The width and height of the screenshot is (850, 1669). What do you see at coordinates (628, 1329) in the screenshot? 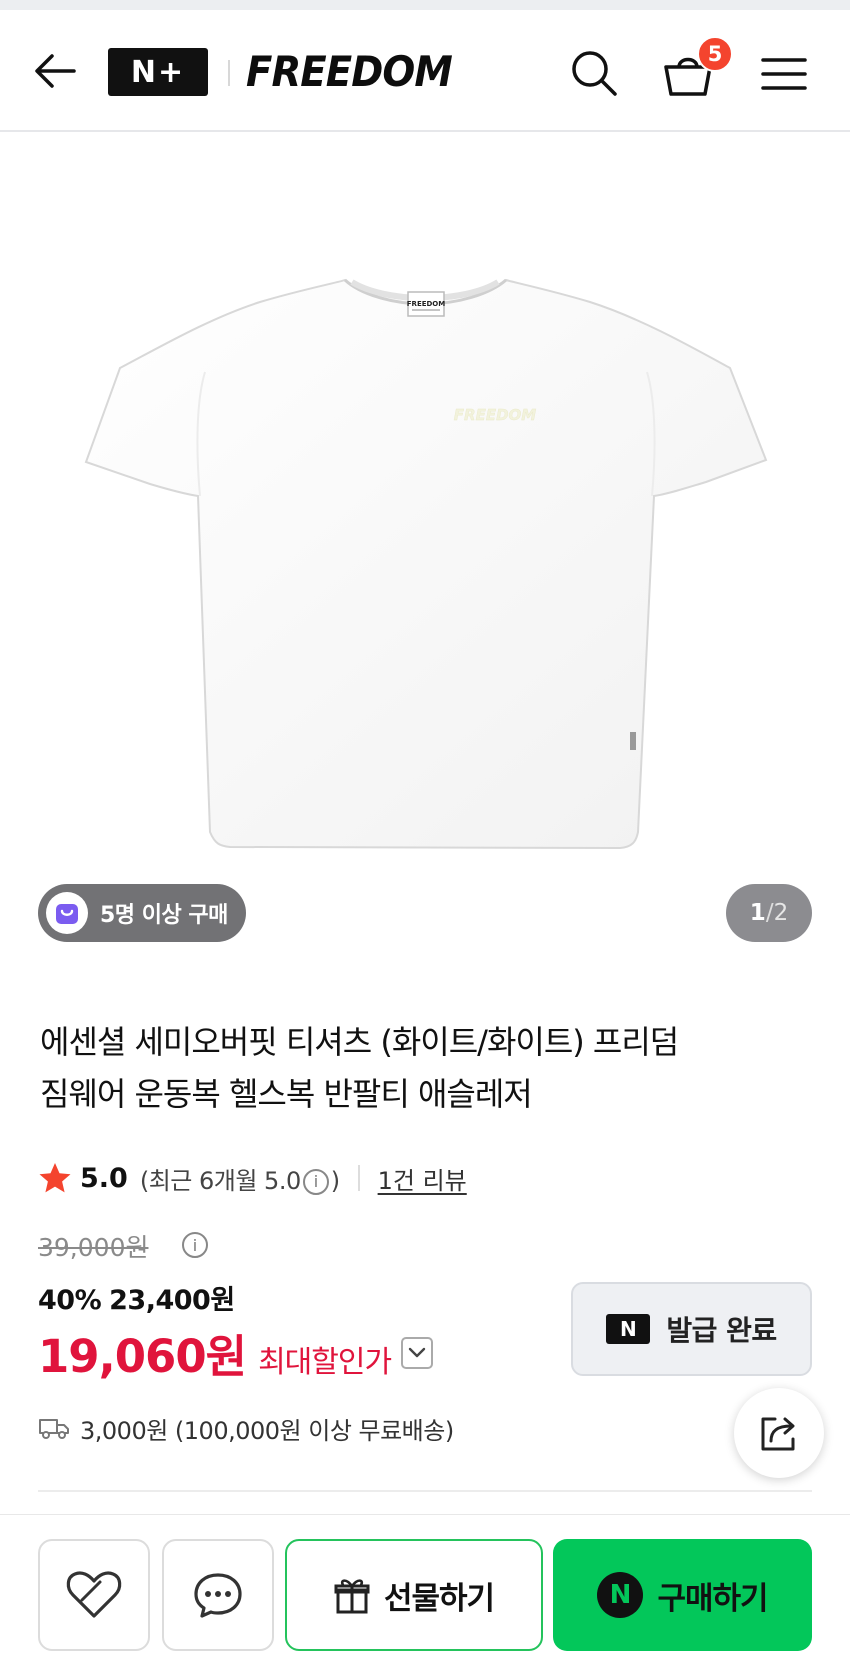
I see `naver-n-icon: N` at bounding box center [628, 1329].